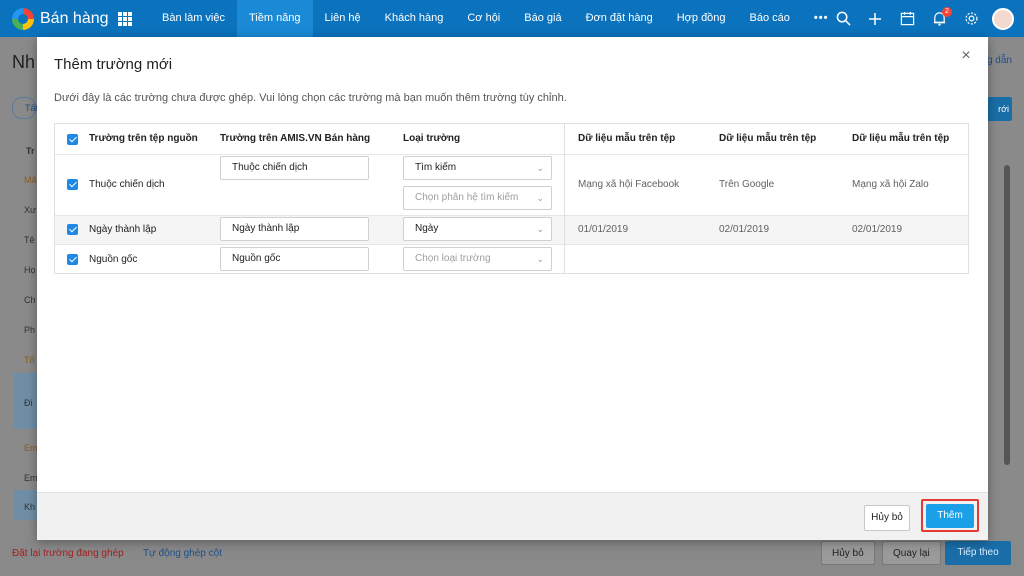 This screenshot has height=576, width=1024. I want to click on field-type-select: Chọn loại trường ⌄, so click(477, 259).